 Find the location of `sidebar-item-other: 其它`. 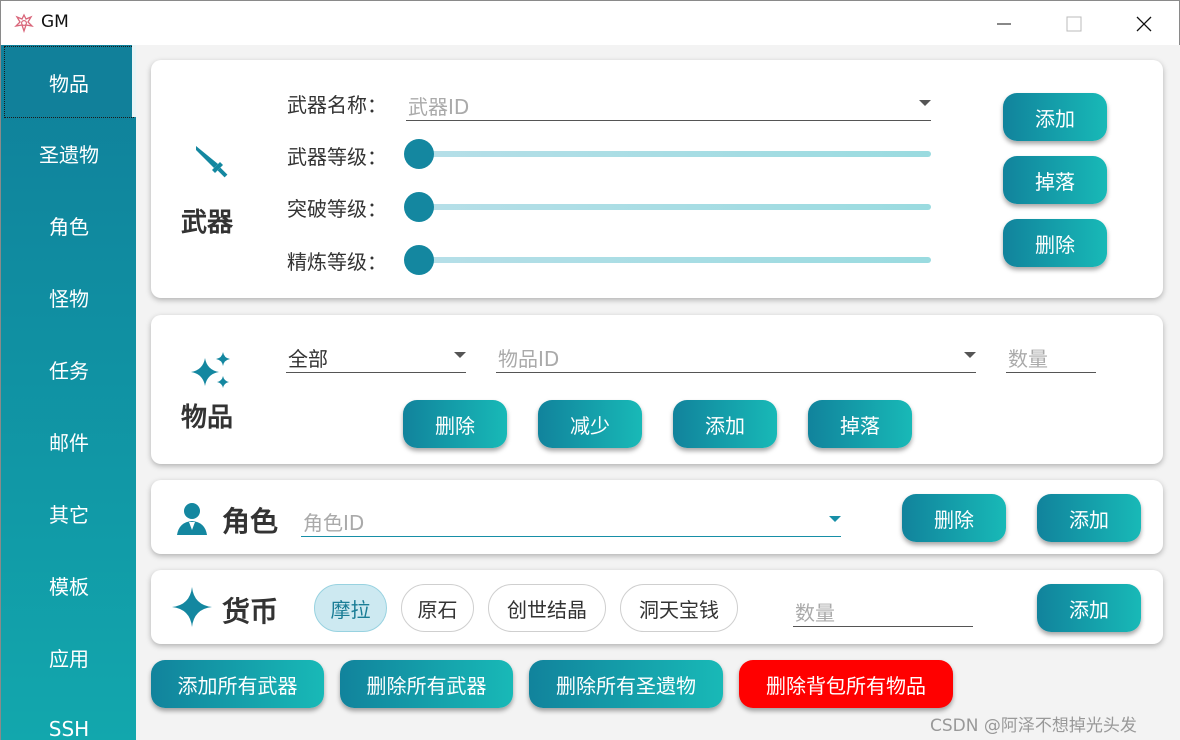

sidebar-item-other: 其它 is located at coordinates (68, 513).